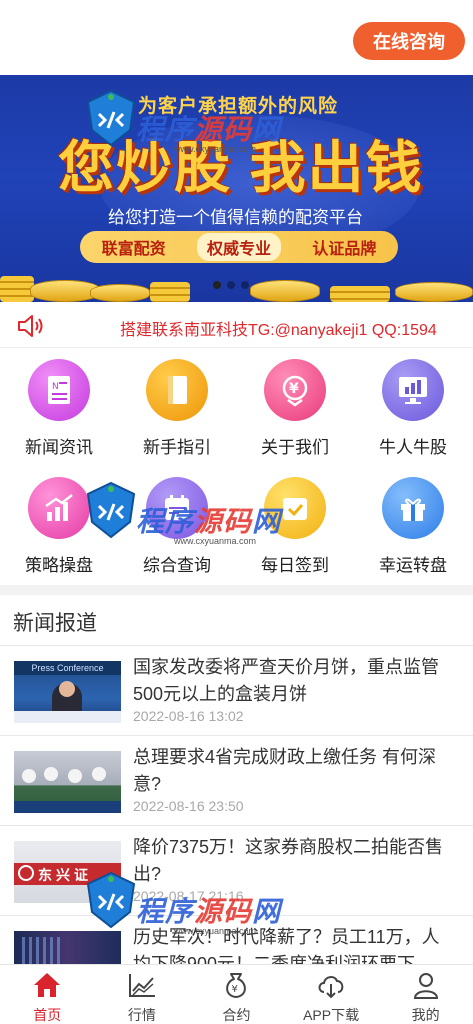  I want to click on menu-query: 综合查询, so click(177, 526).